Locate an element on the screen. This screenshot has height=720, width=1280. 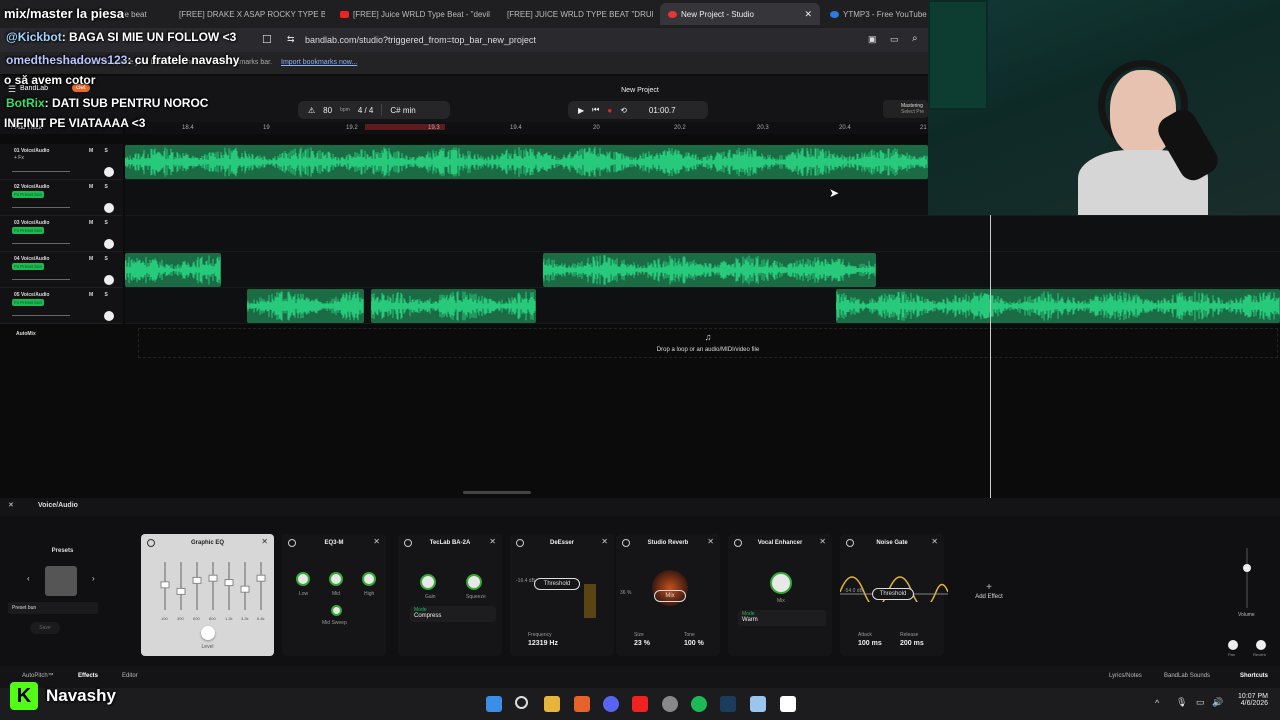
capcut-icon is located at coordinates (788, 704).